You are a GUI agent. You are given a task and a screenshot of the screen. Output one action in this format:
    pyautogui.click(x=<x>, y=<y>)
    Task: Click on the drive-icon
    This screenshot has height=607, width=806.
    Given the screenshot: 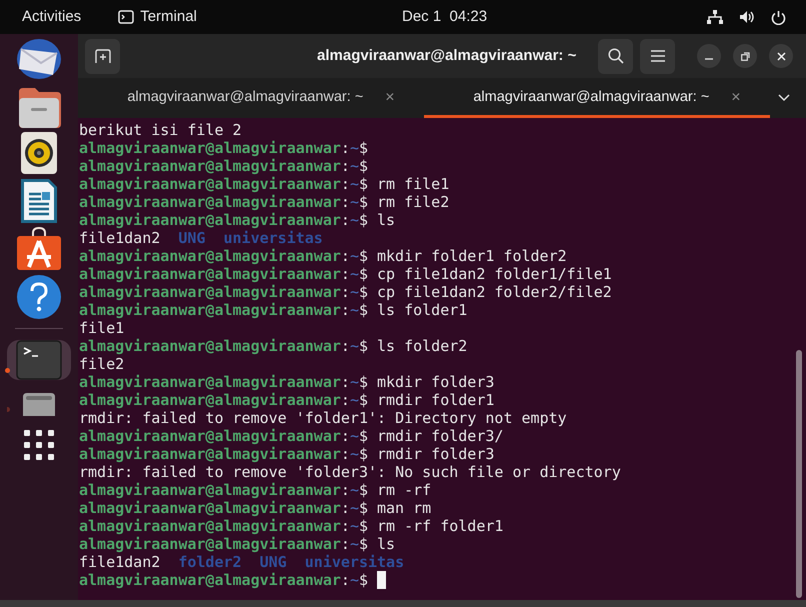 What is the action you would take?
    pyautogui.click(x=39, y=404)
    